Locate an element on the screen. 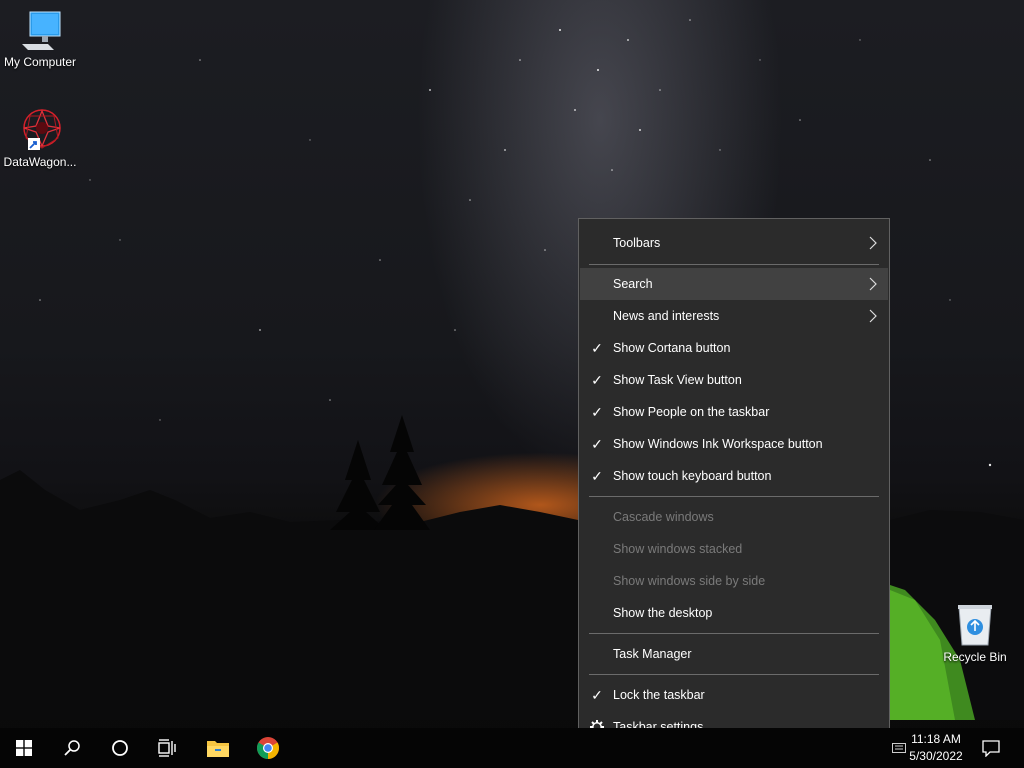 The width and height of the screenshot is (1024, 768). recycle-bin-icon is located at coordinates (975, 625).